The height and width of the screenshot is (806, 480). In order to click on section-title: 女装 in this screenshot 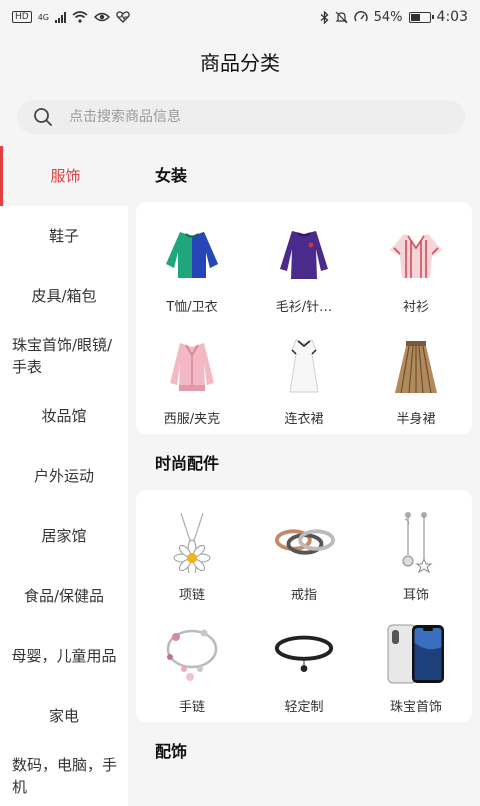, I will do `click(171, 175)`.